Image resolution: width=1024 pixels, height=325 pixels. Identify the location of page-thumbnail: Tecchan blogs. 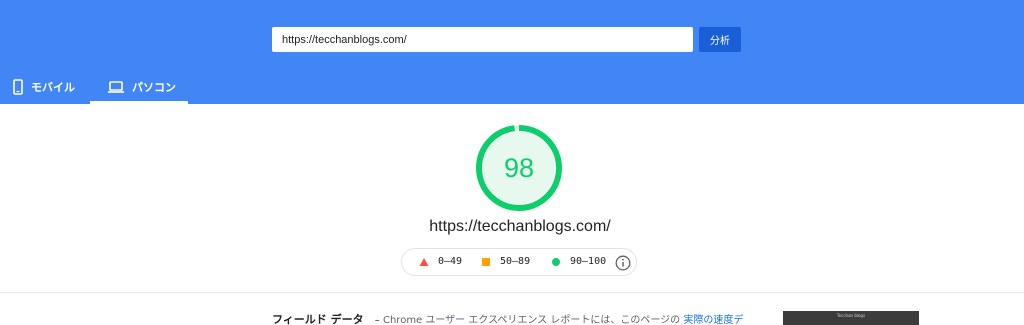
(851, 318).